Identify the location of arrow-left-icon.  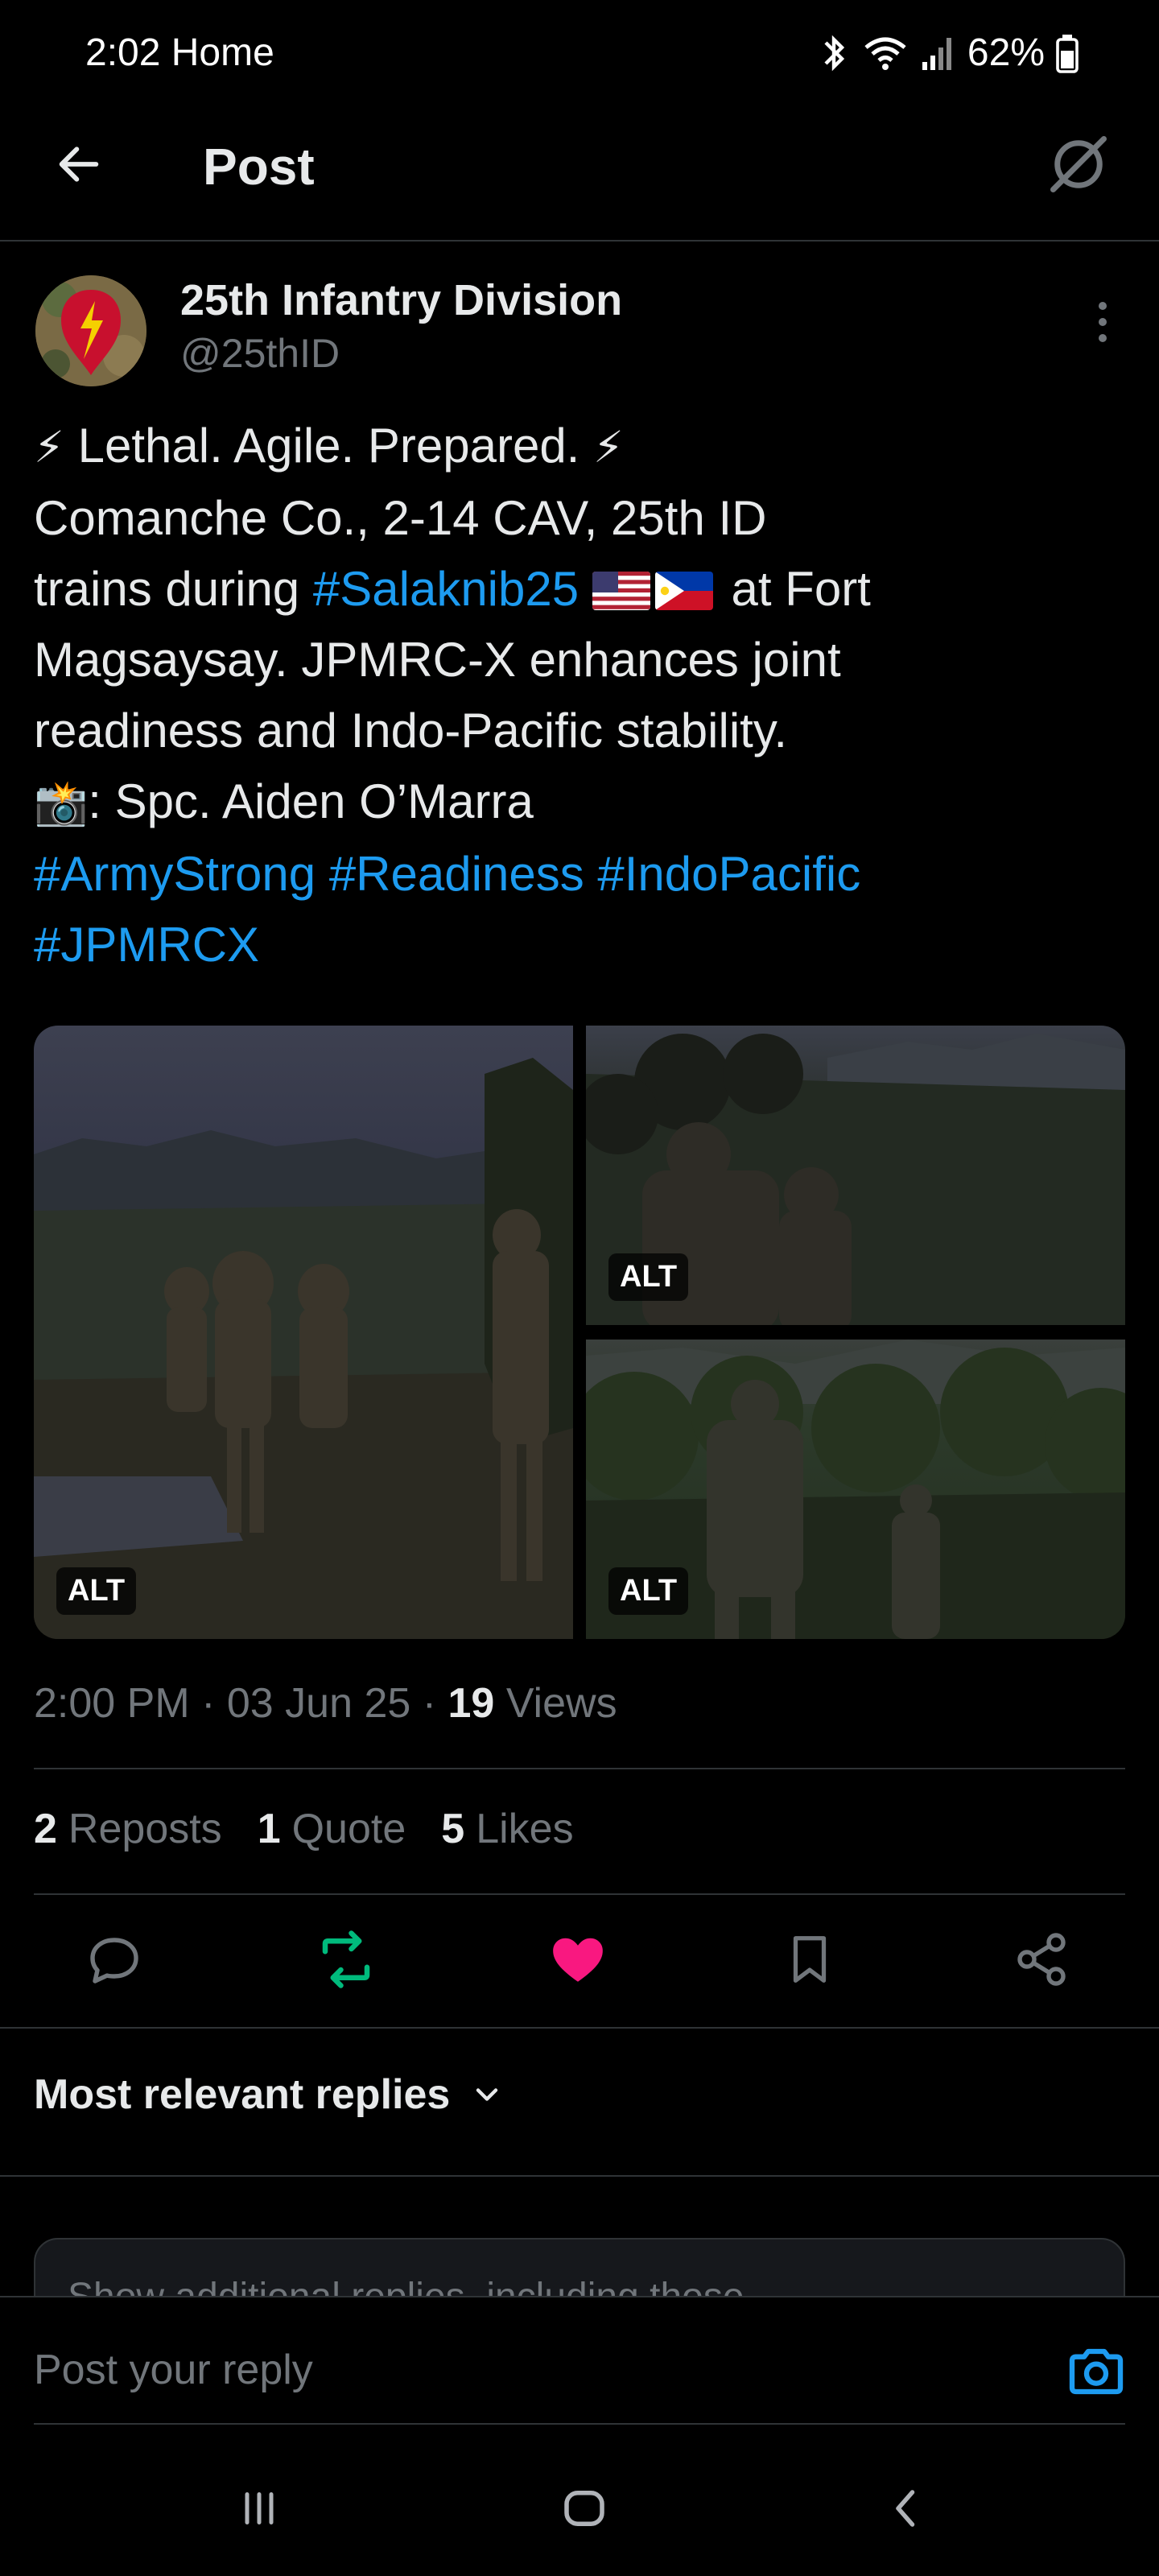
(79, 164).